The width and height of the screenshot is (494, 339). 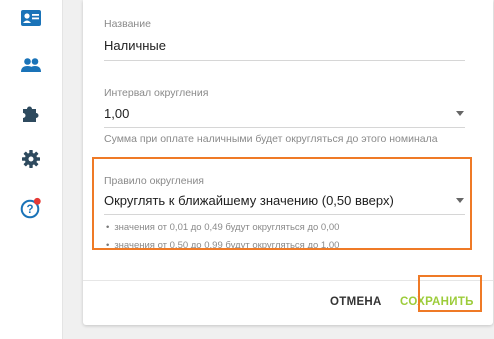 What do you see at coordinates (450, 293) in the screenshot?
I see `save-button-highlight` at bounding box center [450, 293].